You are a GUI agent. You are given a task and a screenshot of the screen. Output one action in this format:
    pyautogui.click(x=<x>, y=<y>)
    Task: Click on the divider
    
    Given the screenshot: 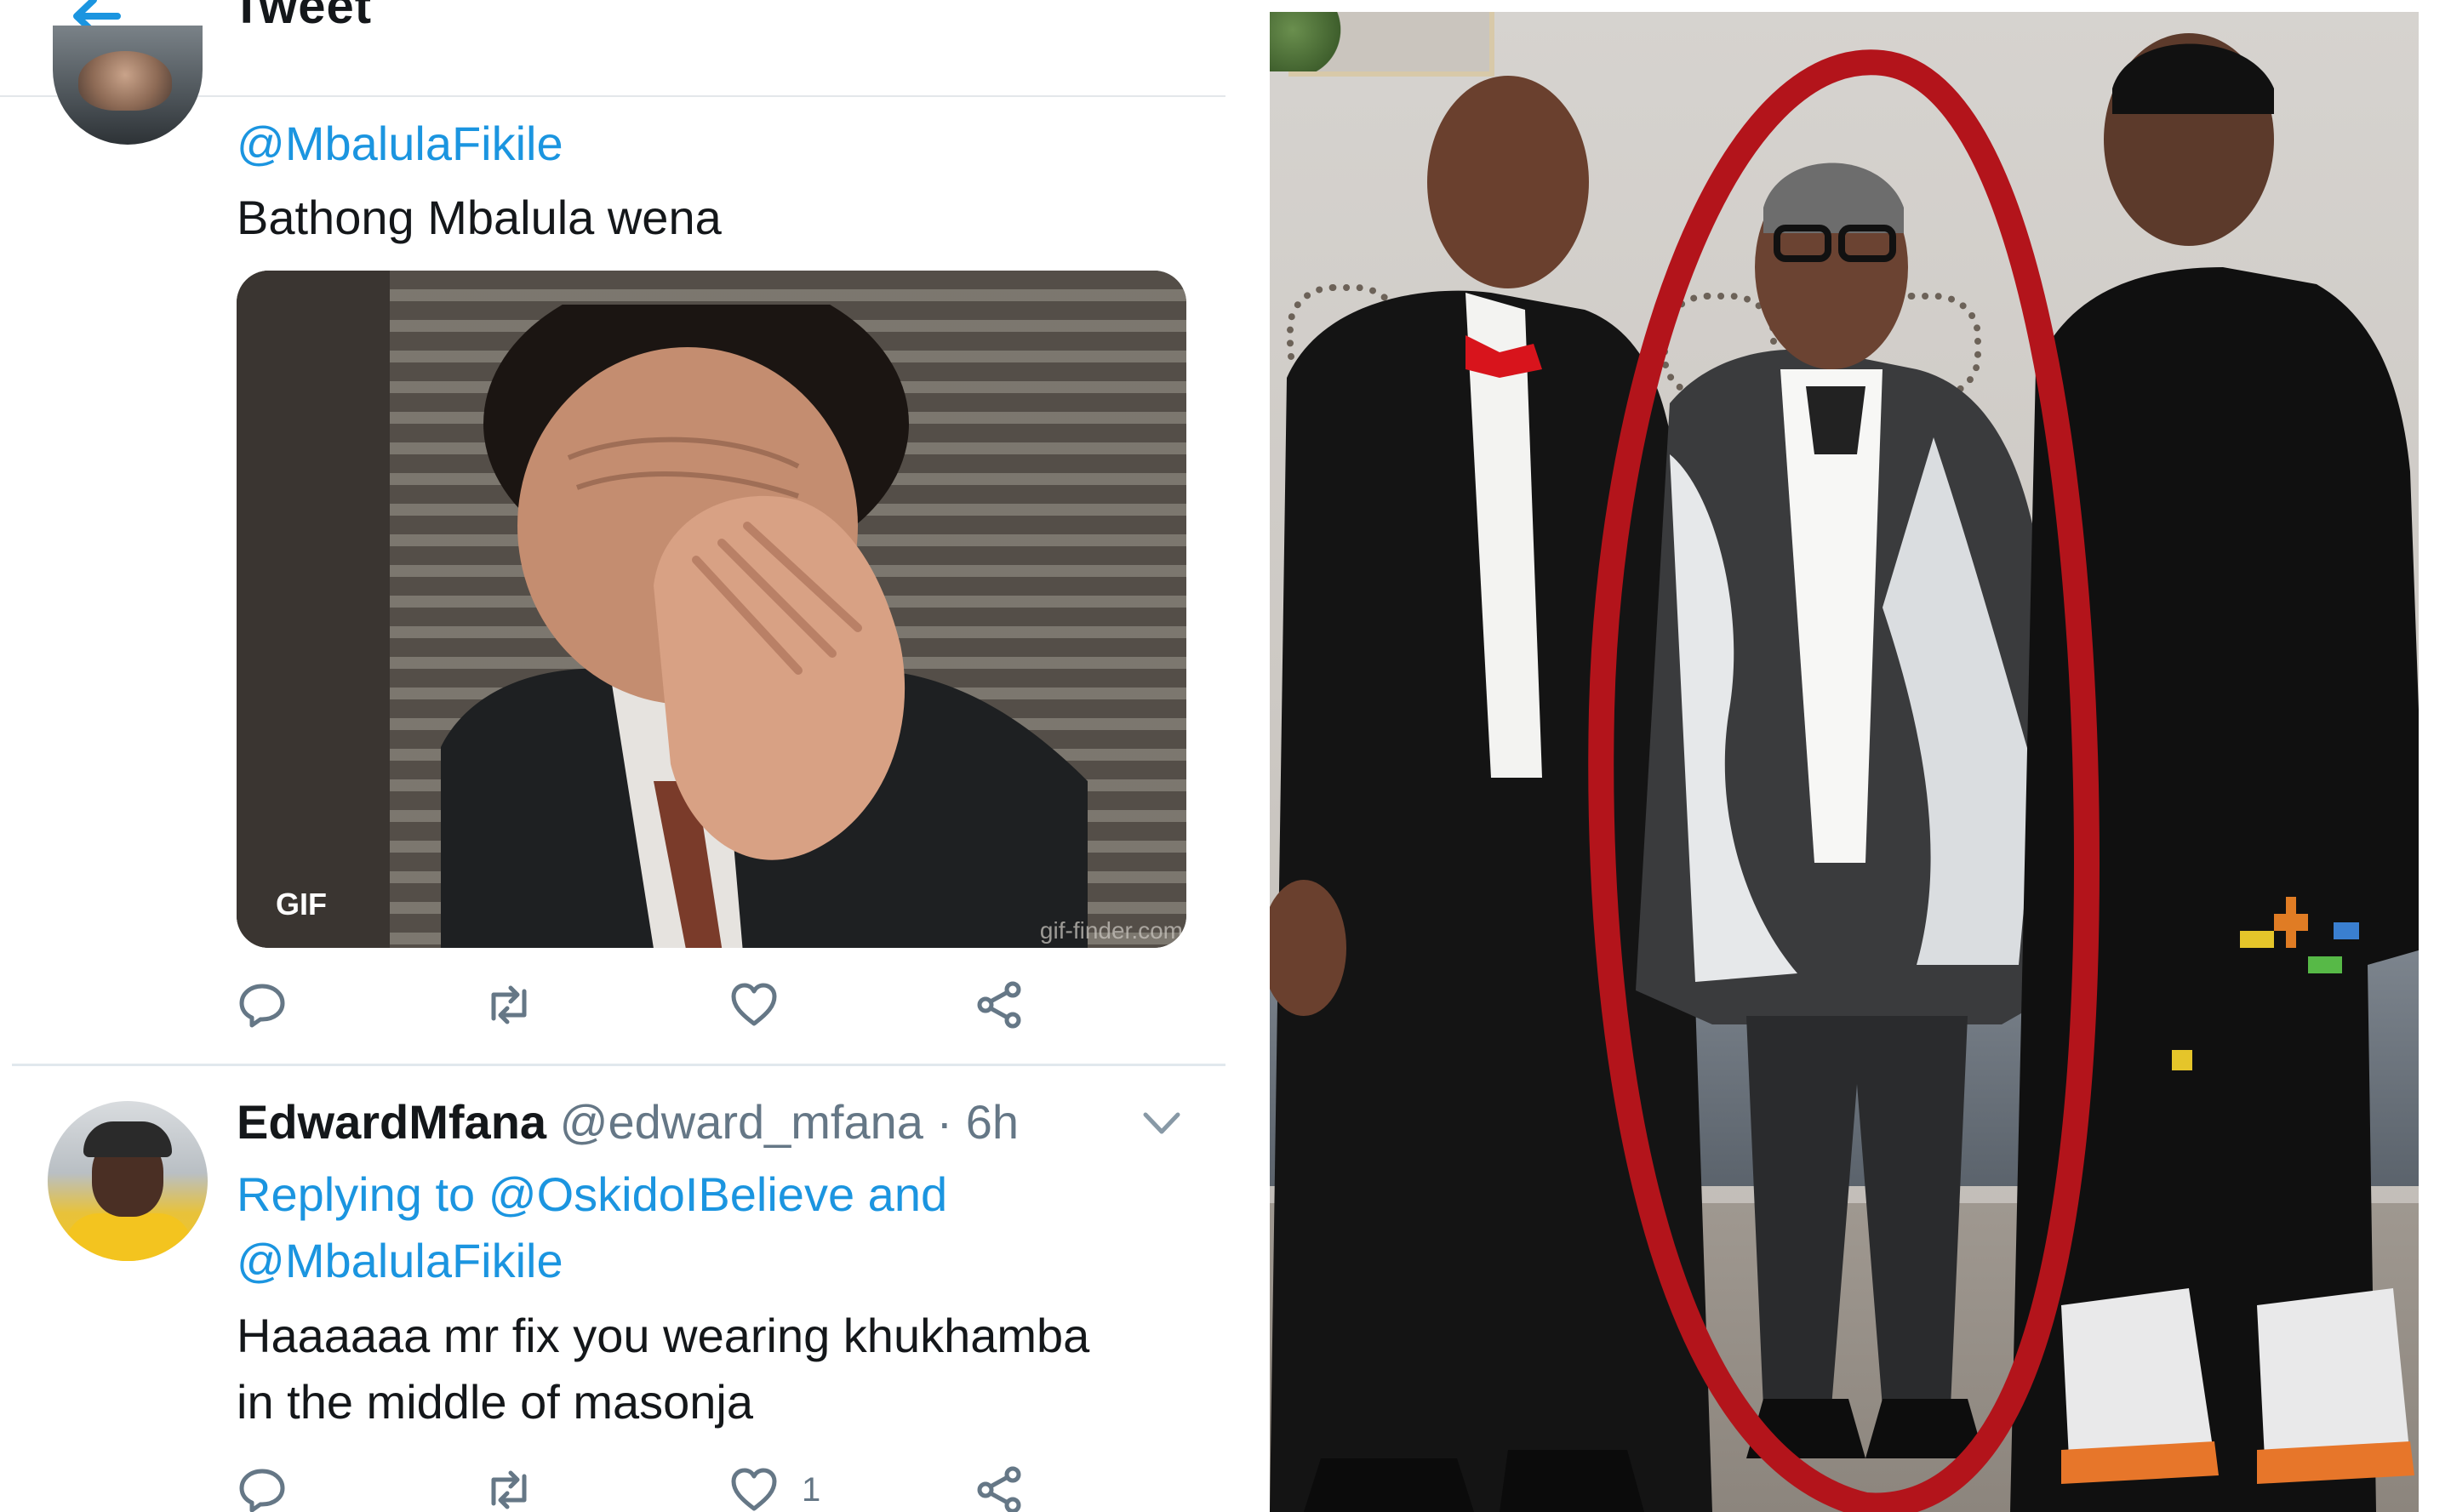 What is the action you would take?
    pyautogui.click(x=619, y=1065)
    